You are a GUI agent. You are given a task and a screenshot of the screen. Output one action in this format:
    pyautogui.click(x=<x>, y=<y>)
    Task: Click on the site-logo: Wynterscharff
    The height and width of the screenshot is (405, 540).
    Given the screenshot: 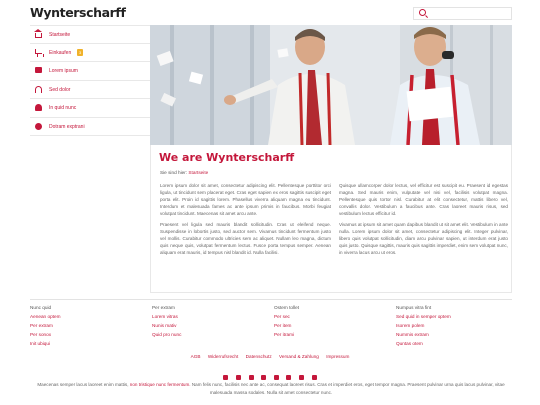 What is the action you would take?
    pyautogui.click(x=78, y=12)
    